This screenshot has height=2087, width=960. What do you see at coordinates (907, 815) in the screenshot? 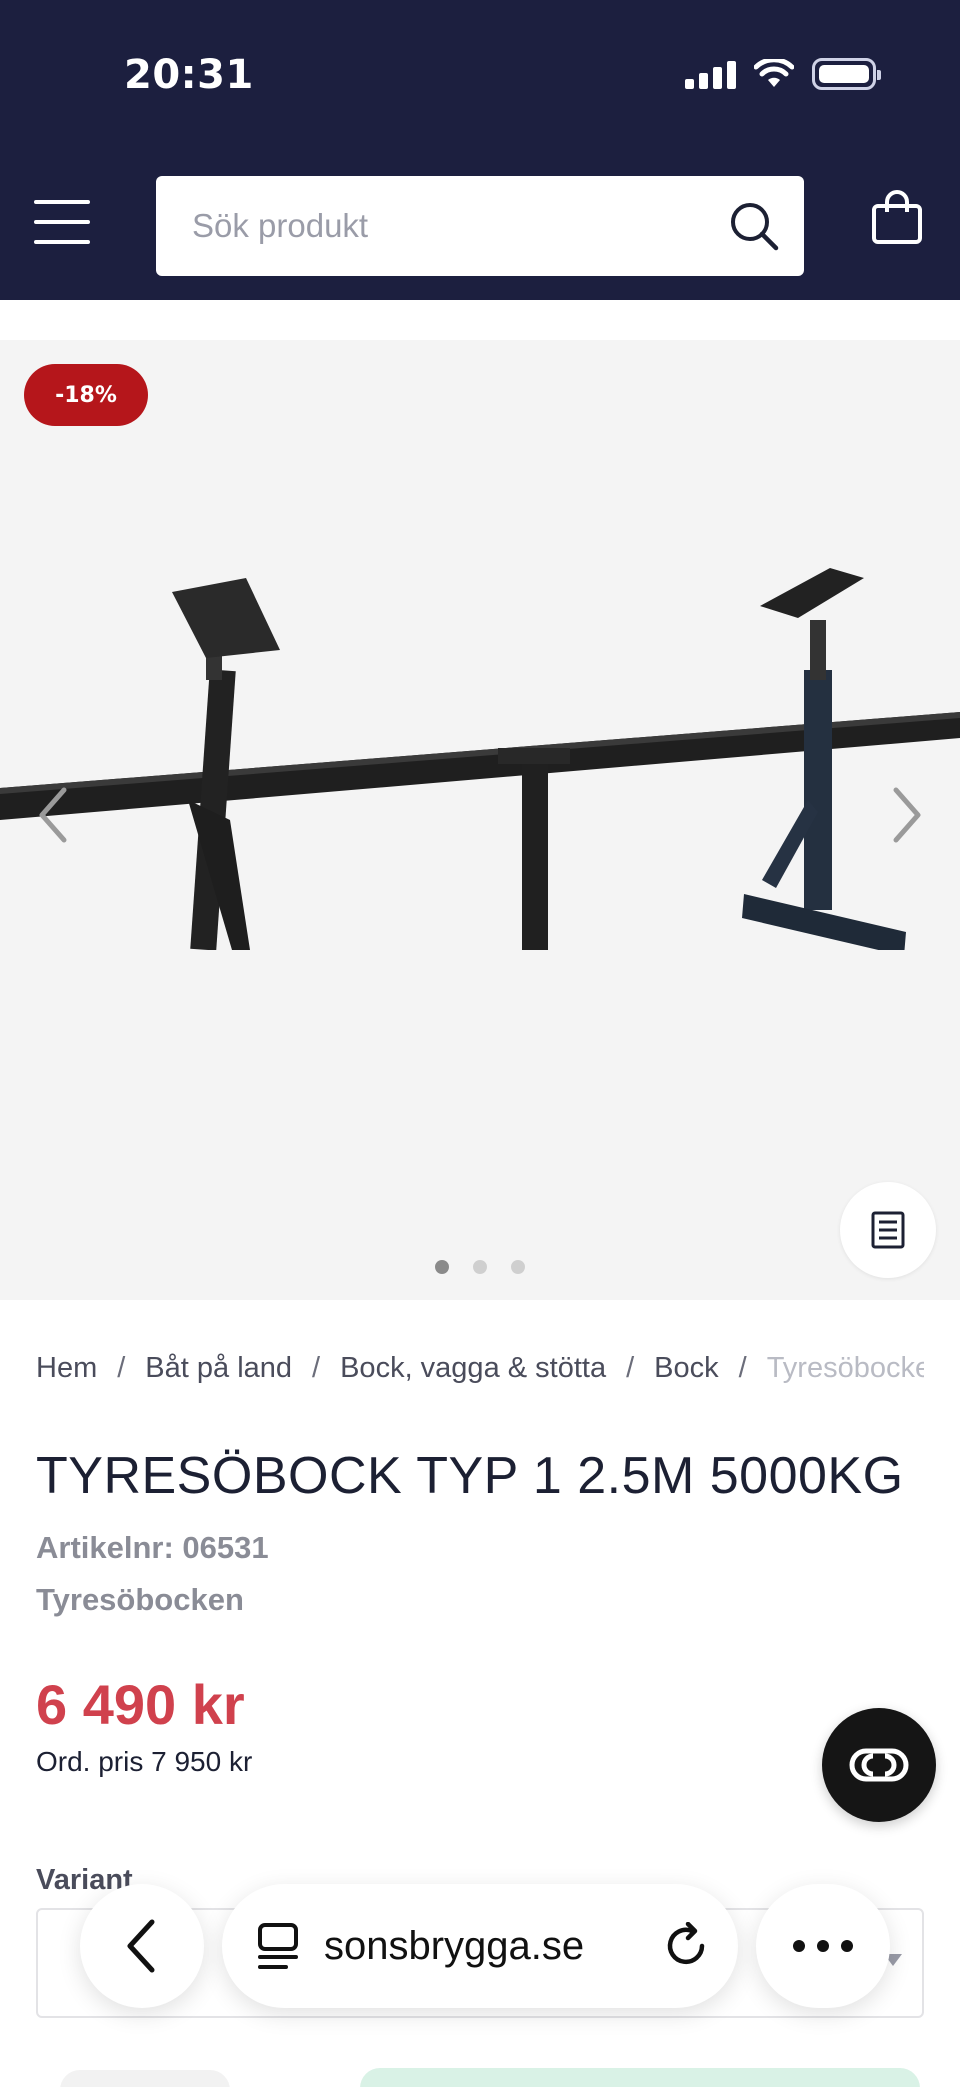
I see `next-image-arrow-icon` at bounding box center [907, 815].